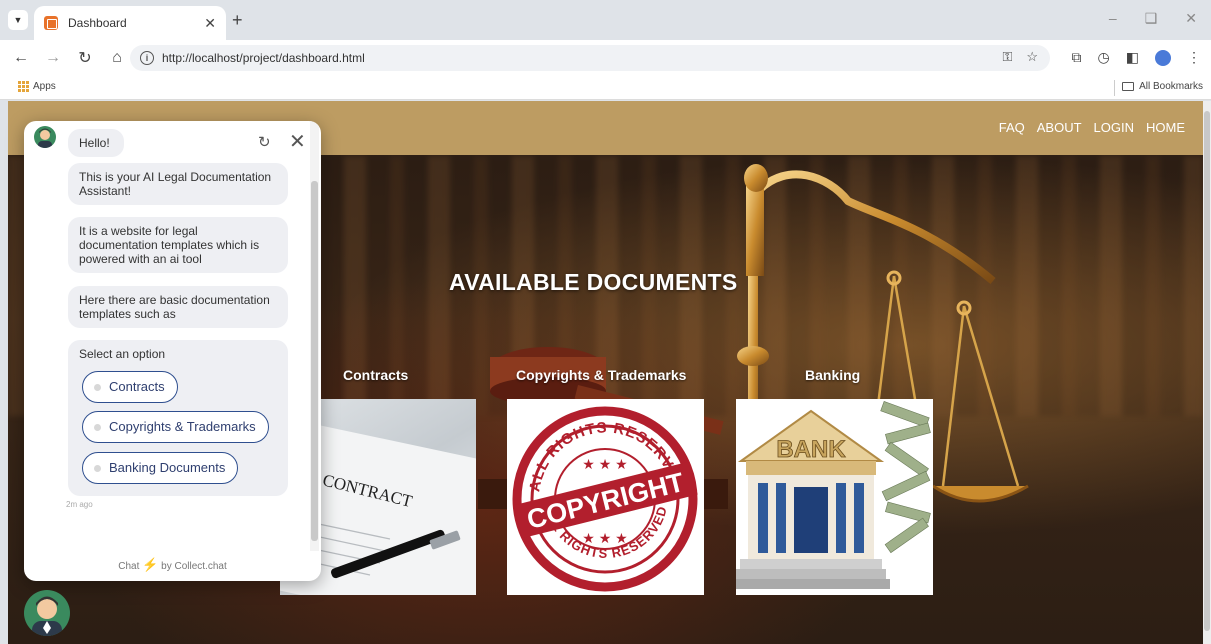 The height and width of the screenshot is (644, 1211). I want to click on site-info-icon: i, so click(147, 58).